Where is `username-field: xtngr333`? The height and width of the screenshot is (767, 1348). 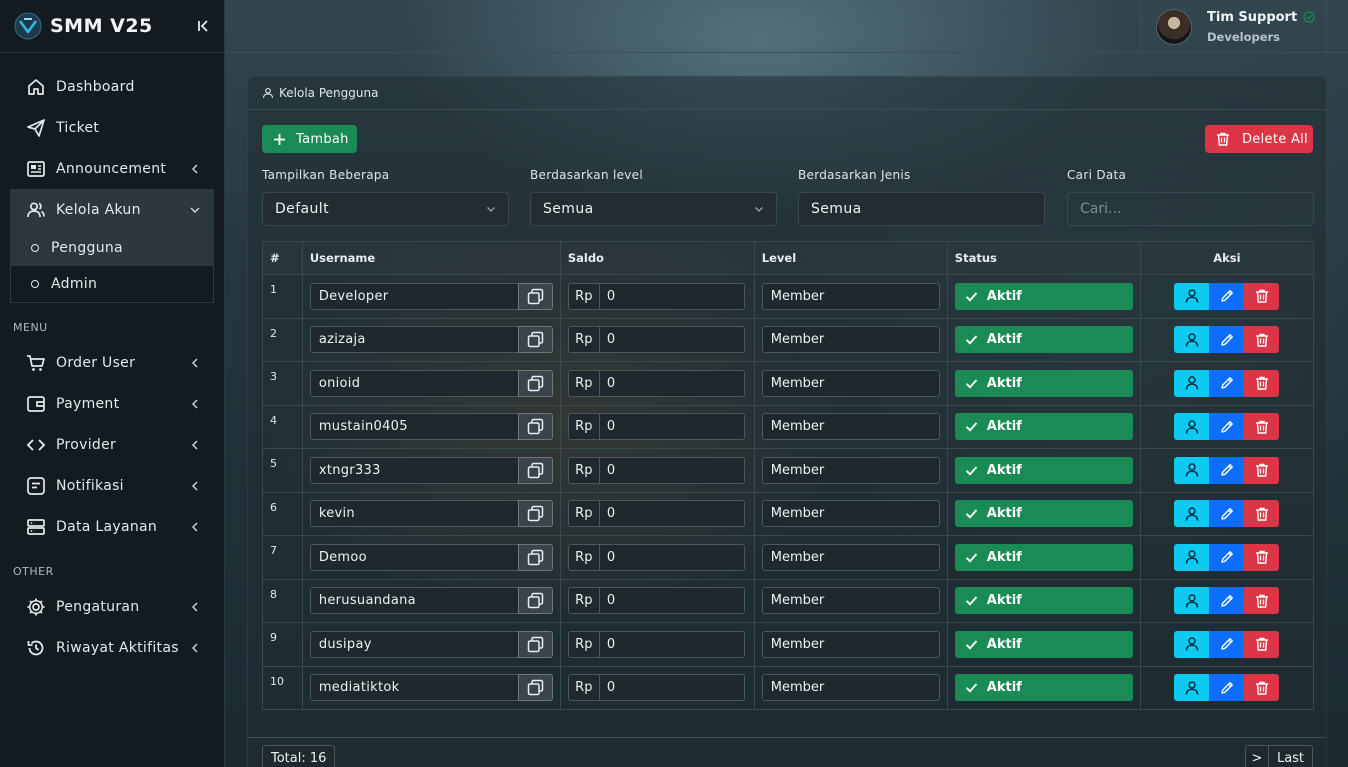
username-field: xtngr333 is located at coordinates (413, 470).